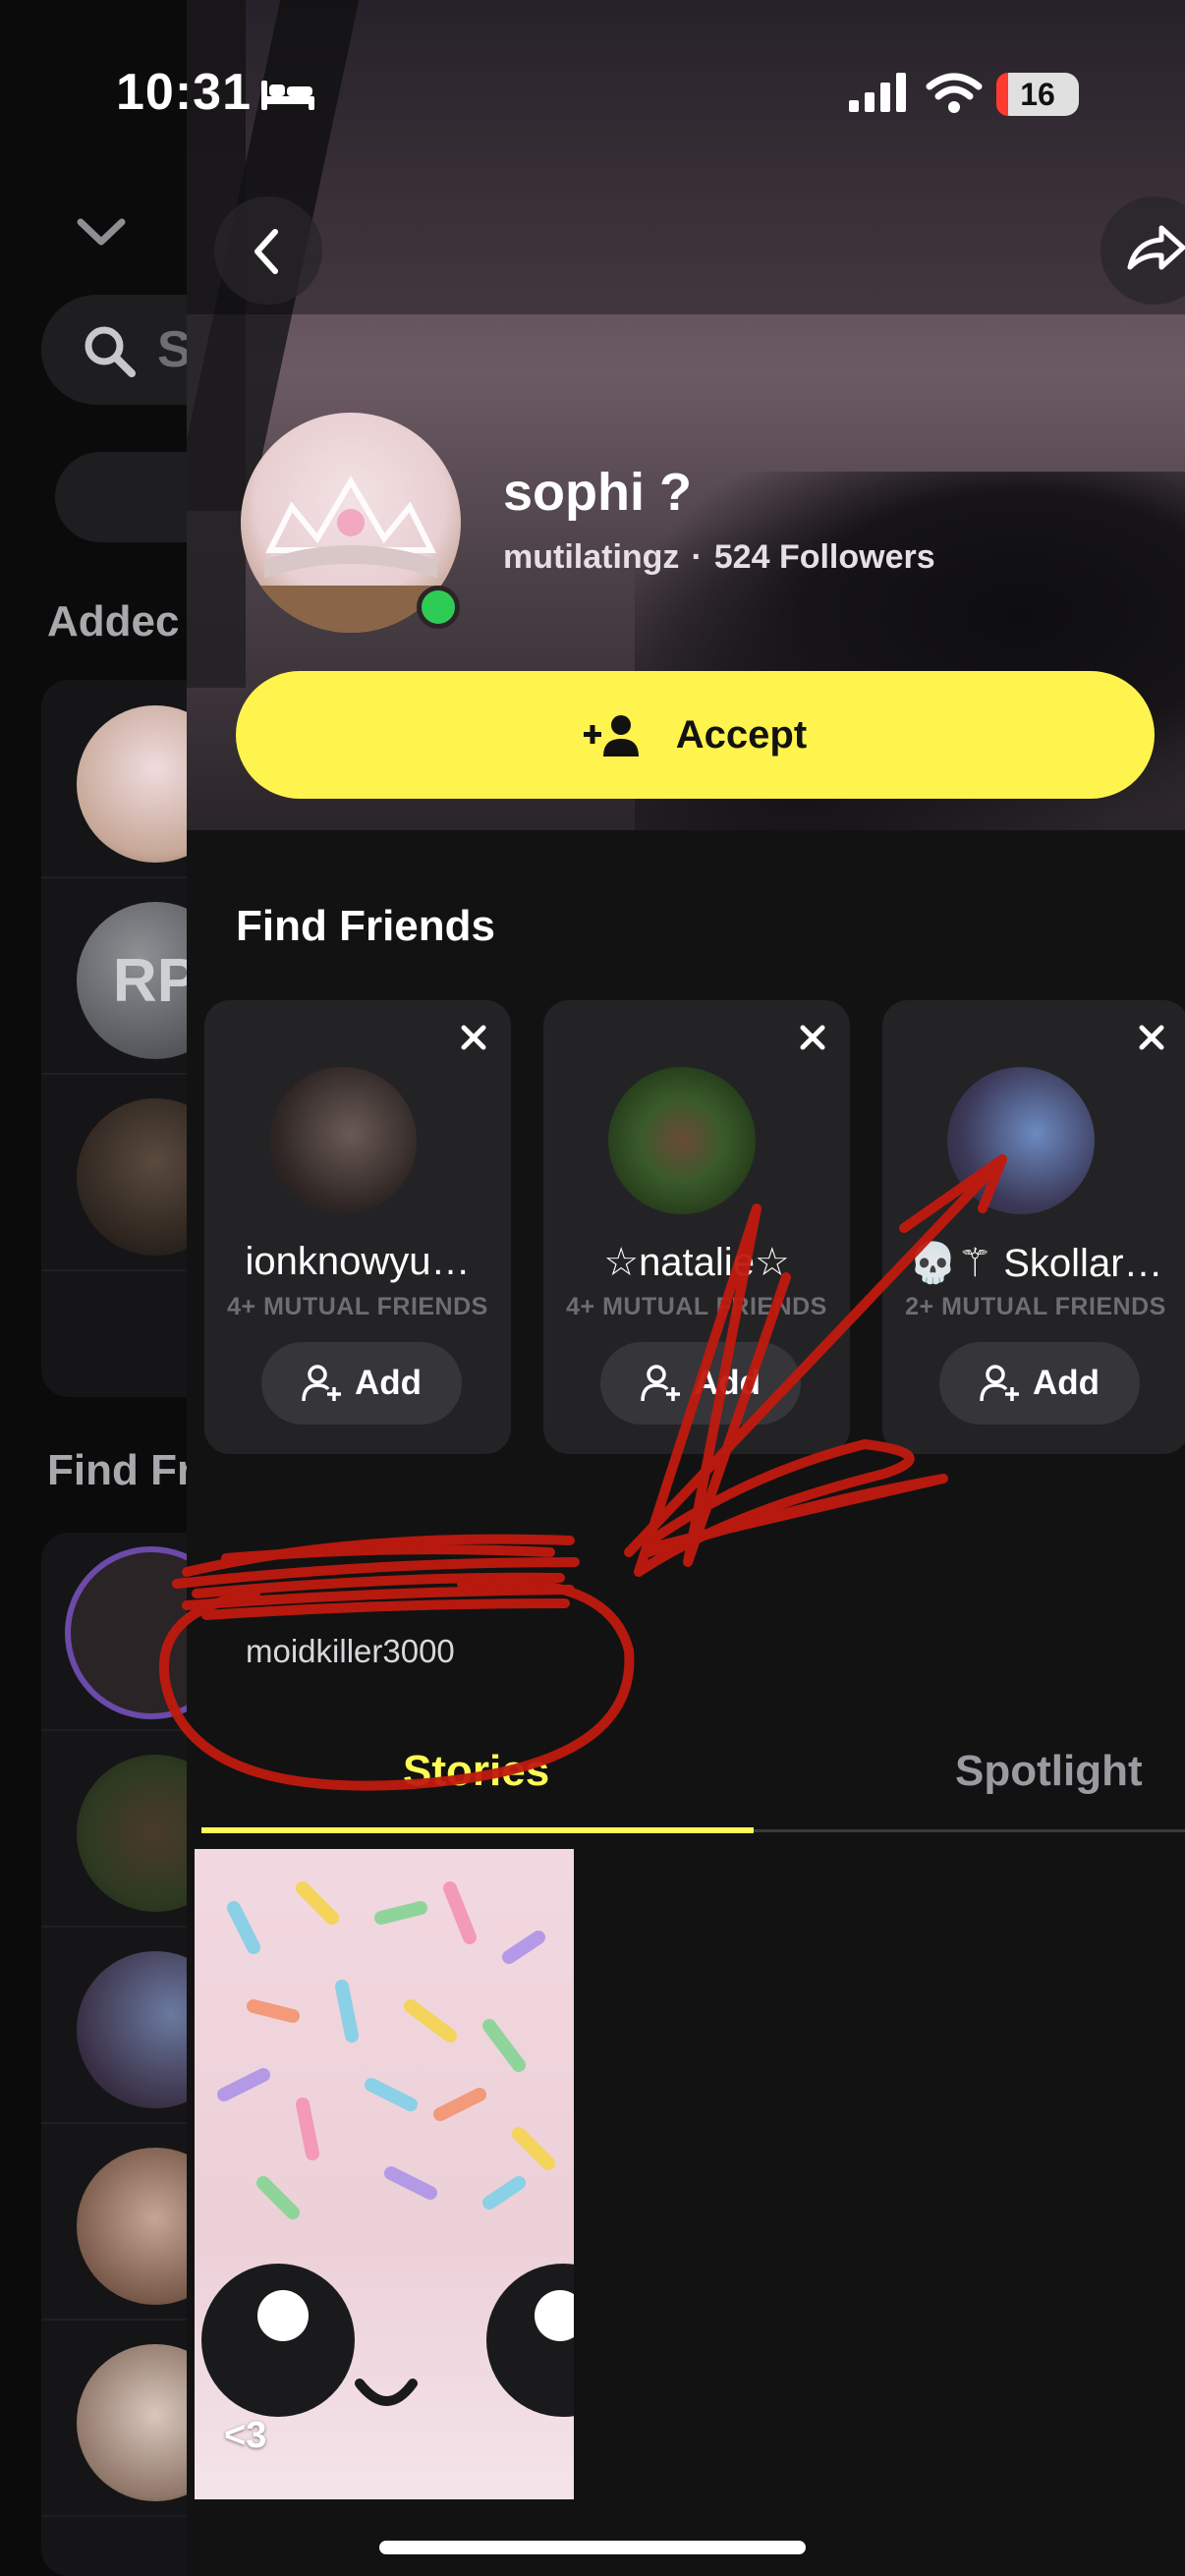  Describe the element at coordinates (1049, 1771) in the screenshot. I see `tab-spotlight: Spotlight` at that location.